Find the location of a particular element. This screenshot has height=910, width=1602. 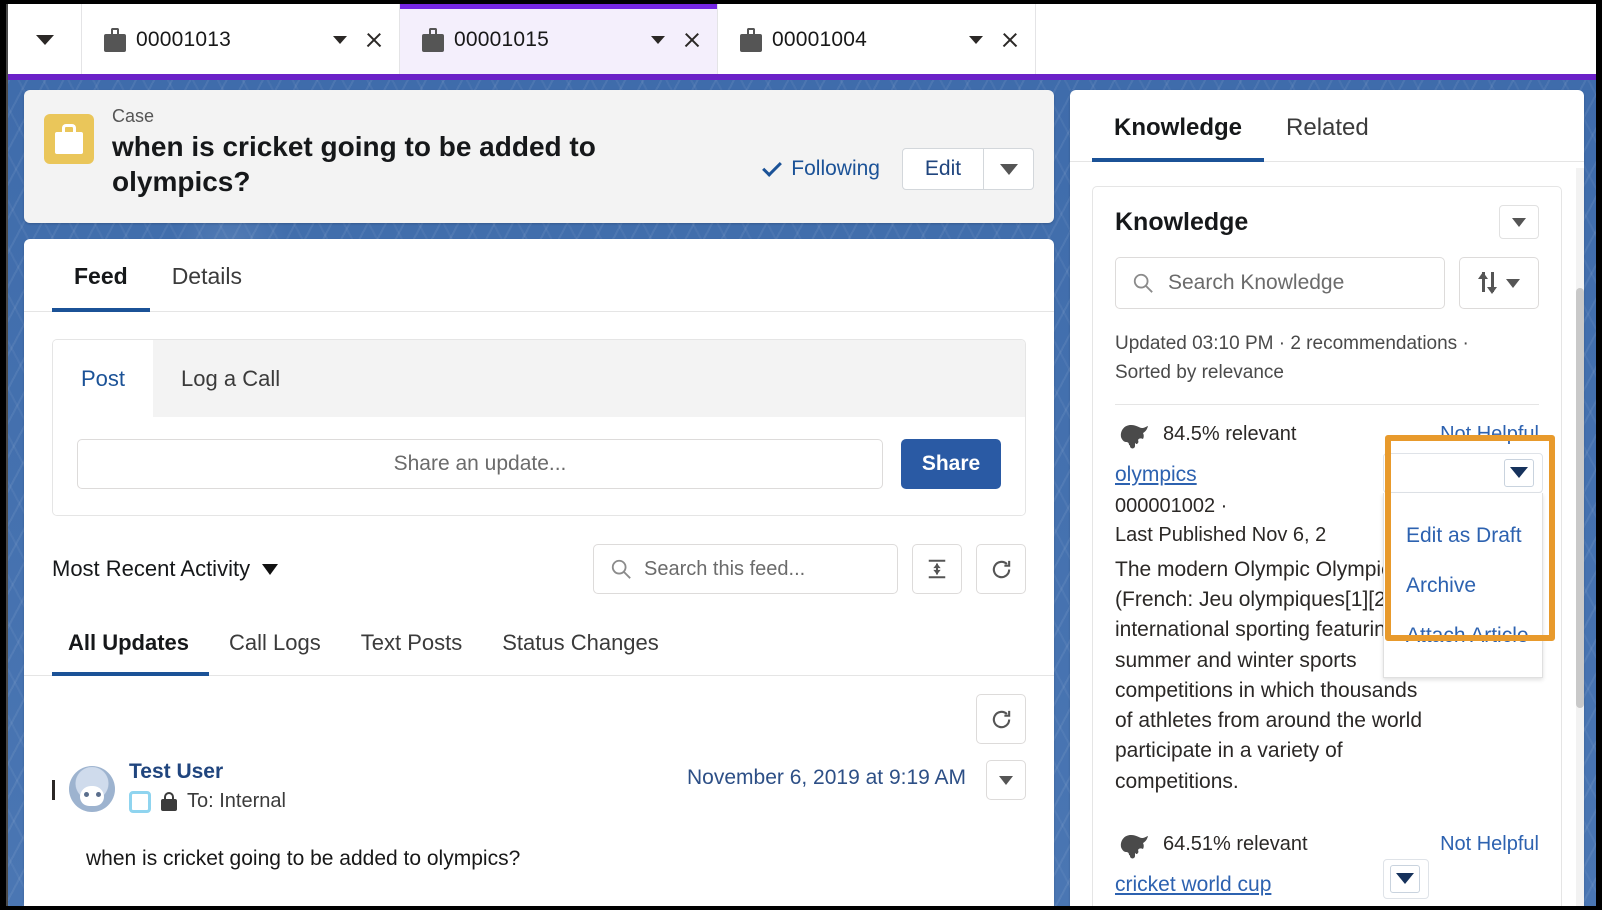

tab-feed: Feed is located at coordinates (101, 275).